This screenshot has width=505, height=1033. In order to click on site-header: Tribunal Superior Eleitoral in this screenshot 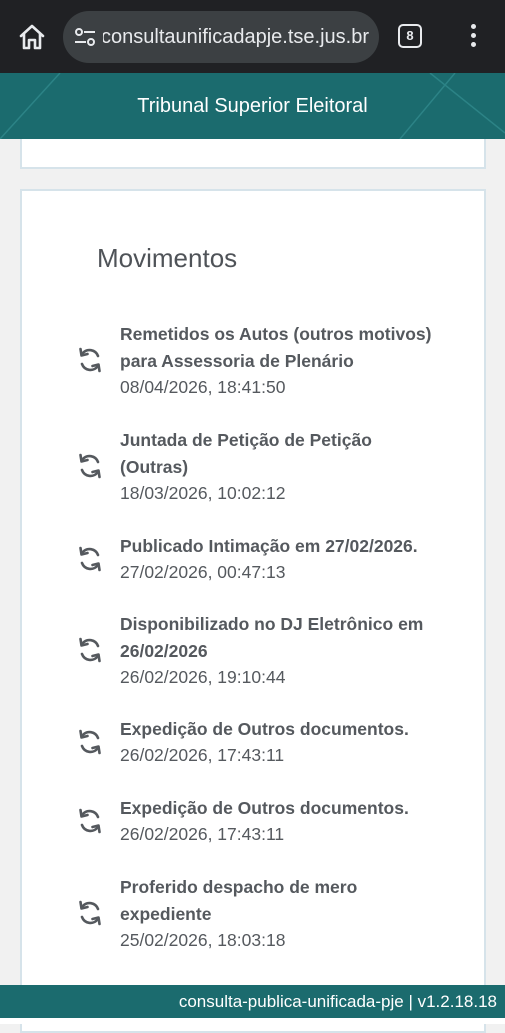, I will do `click(252, 106)`.